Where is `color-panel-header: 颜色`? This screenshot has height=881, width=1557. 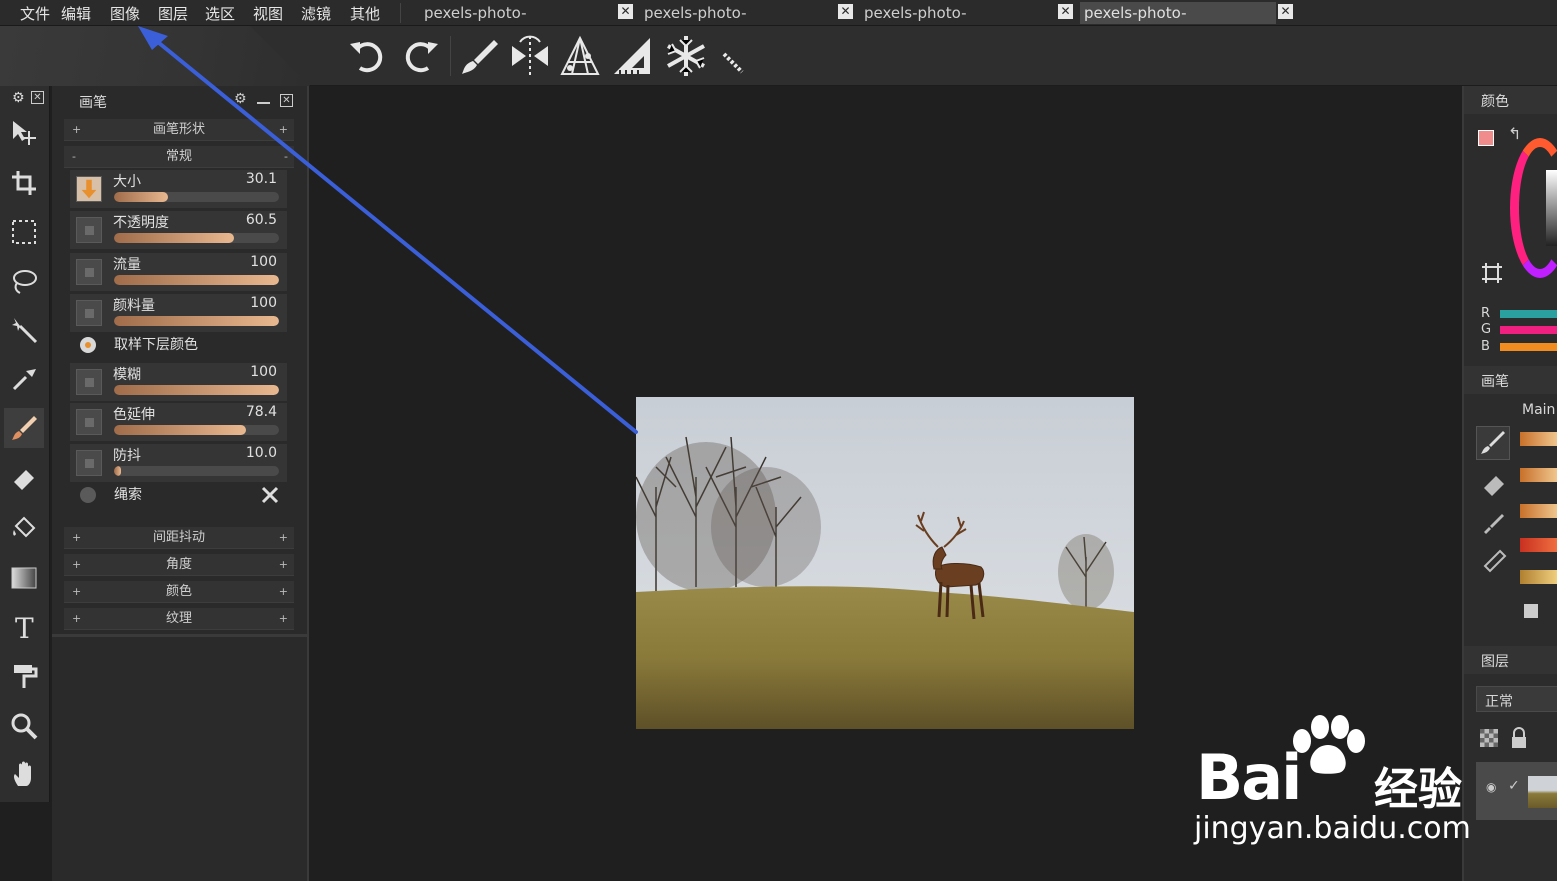
color-panel-header: 颜色 is located at coordinates (1510, 100).